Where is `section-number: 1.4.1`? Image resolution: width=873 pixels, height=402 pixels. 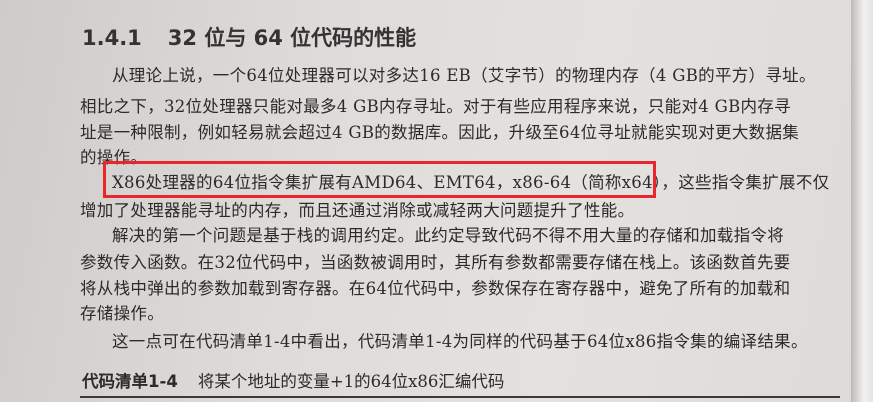
section-number: 1.4.1 is located at coordinates (112, 38).